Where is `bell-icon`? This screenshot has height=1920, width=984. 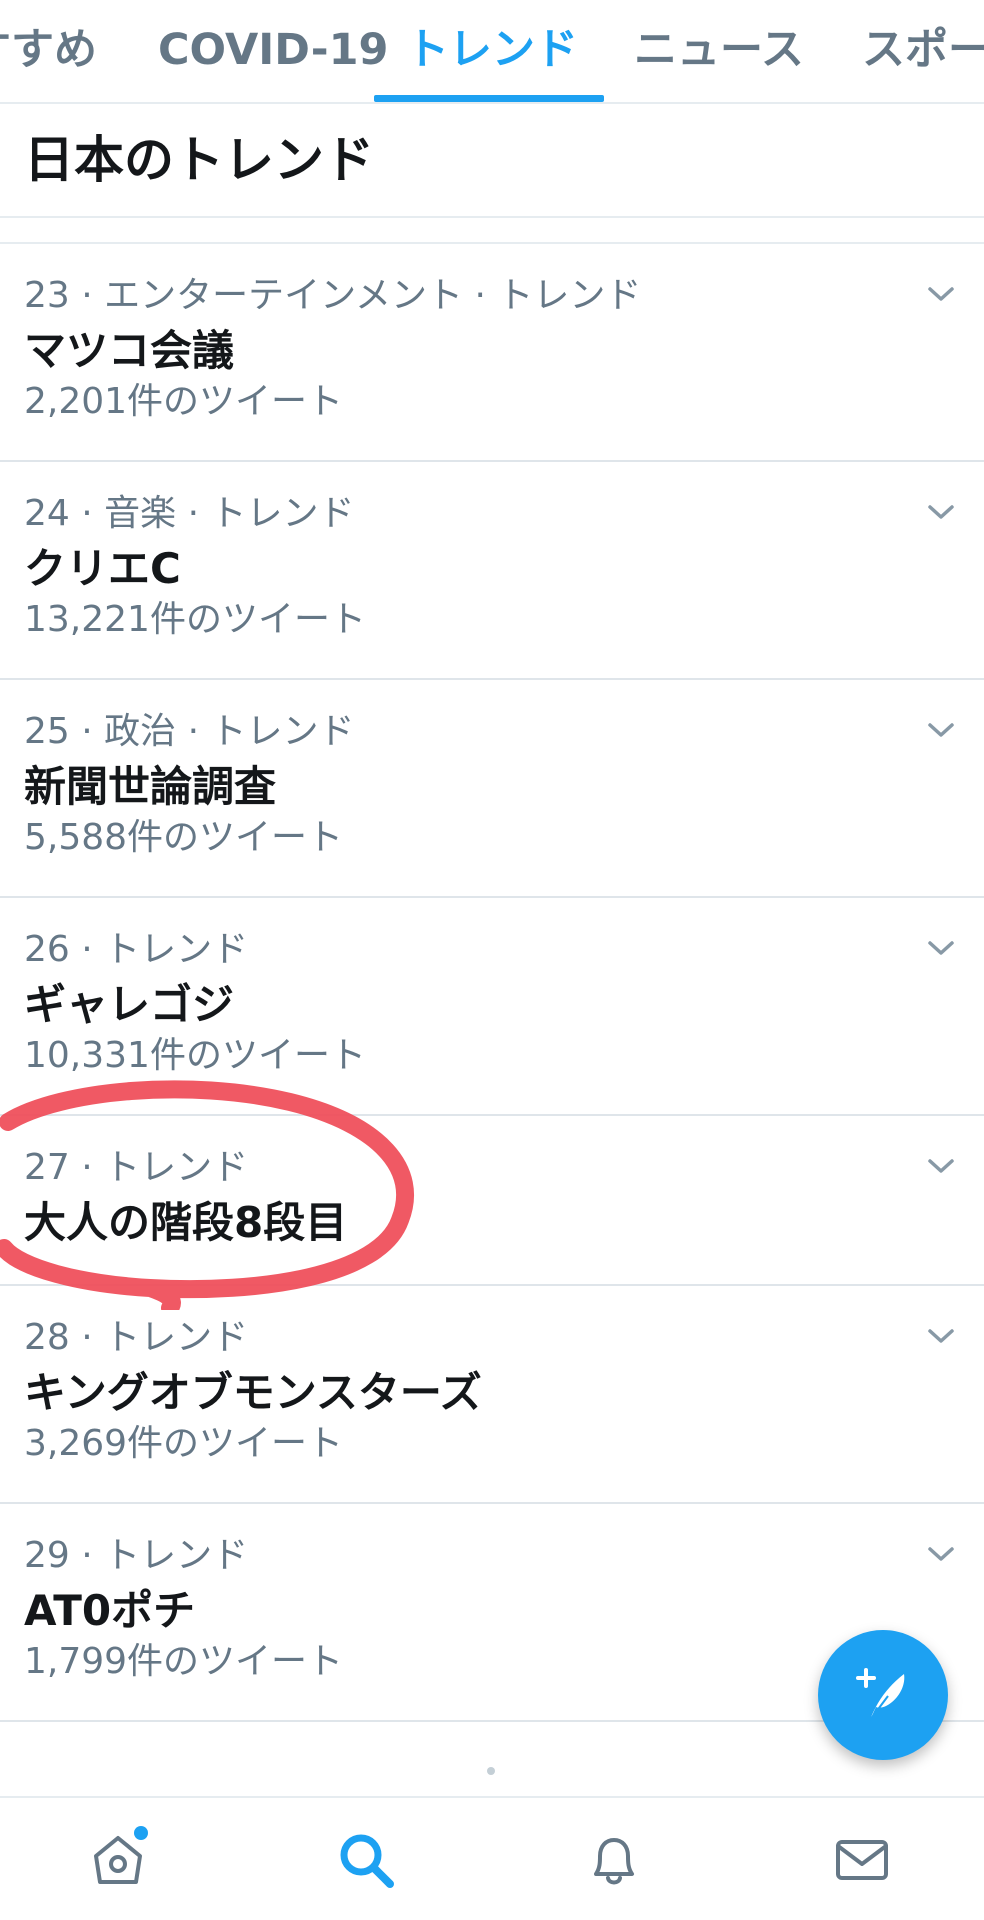 bell-icon is located at coordinates (614, 1861).